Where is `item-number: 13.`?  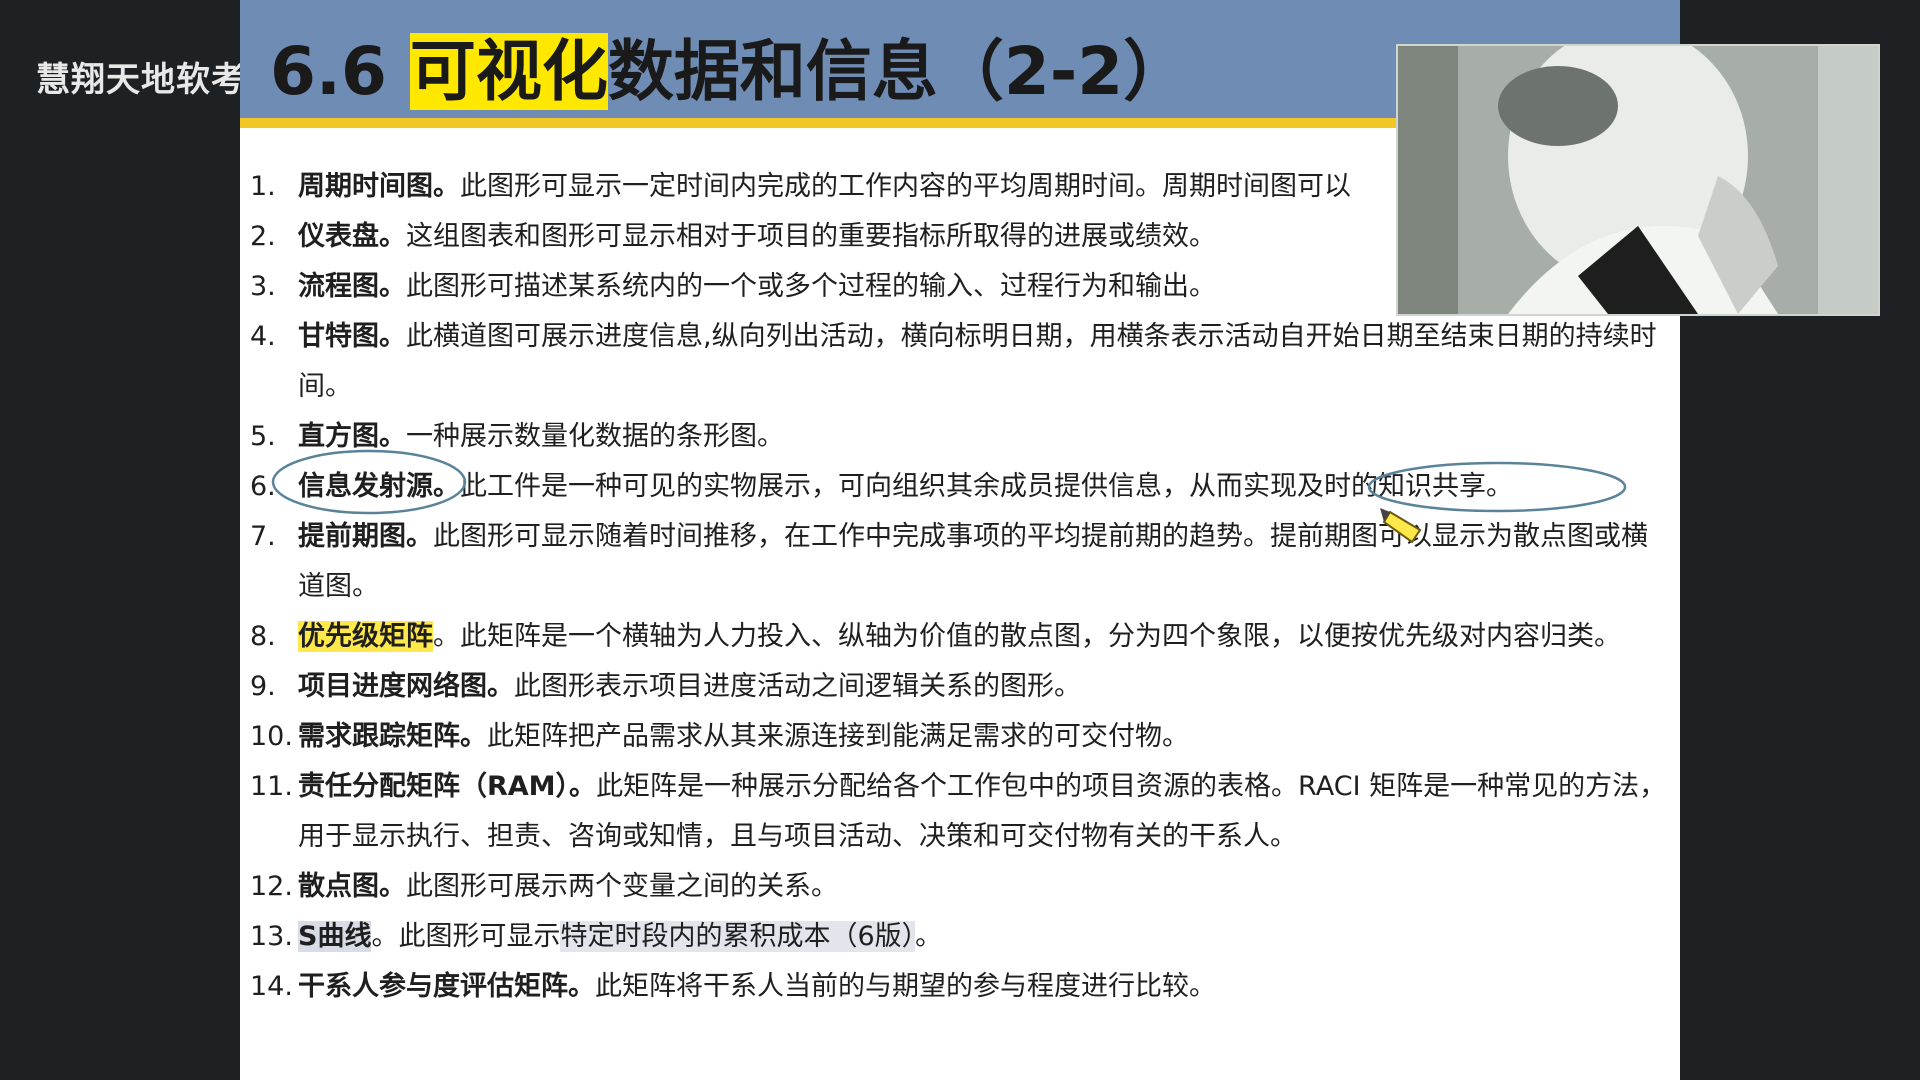
item-number: 13. is located at coordinates (271, 936).